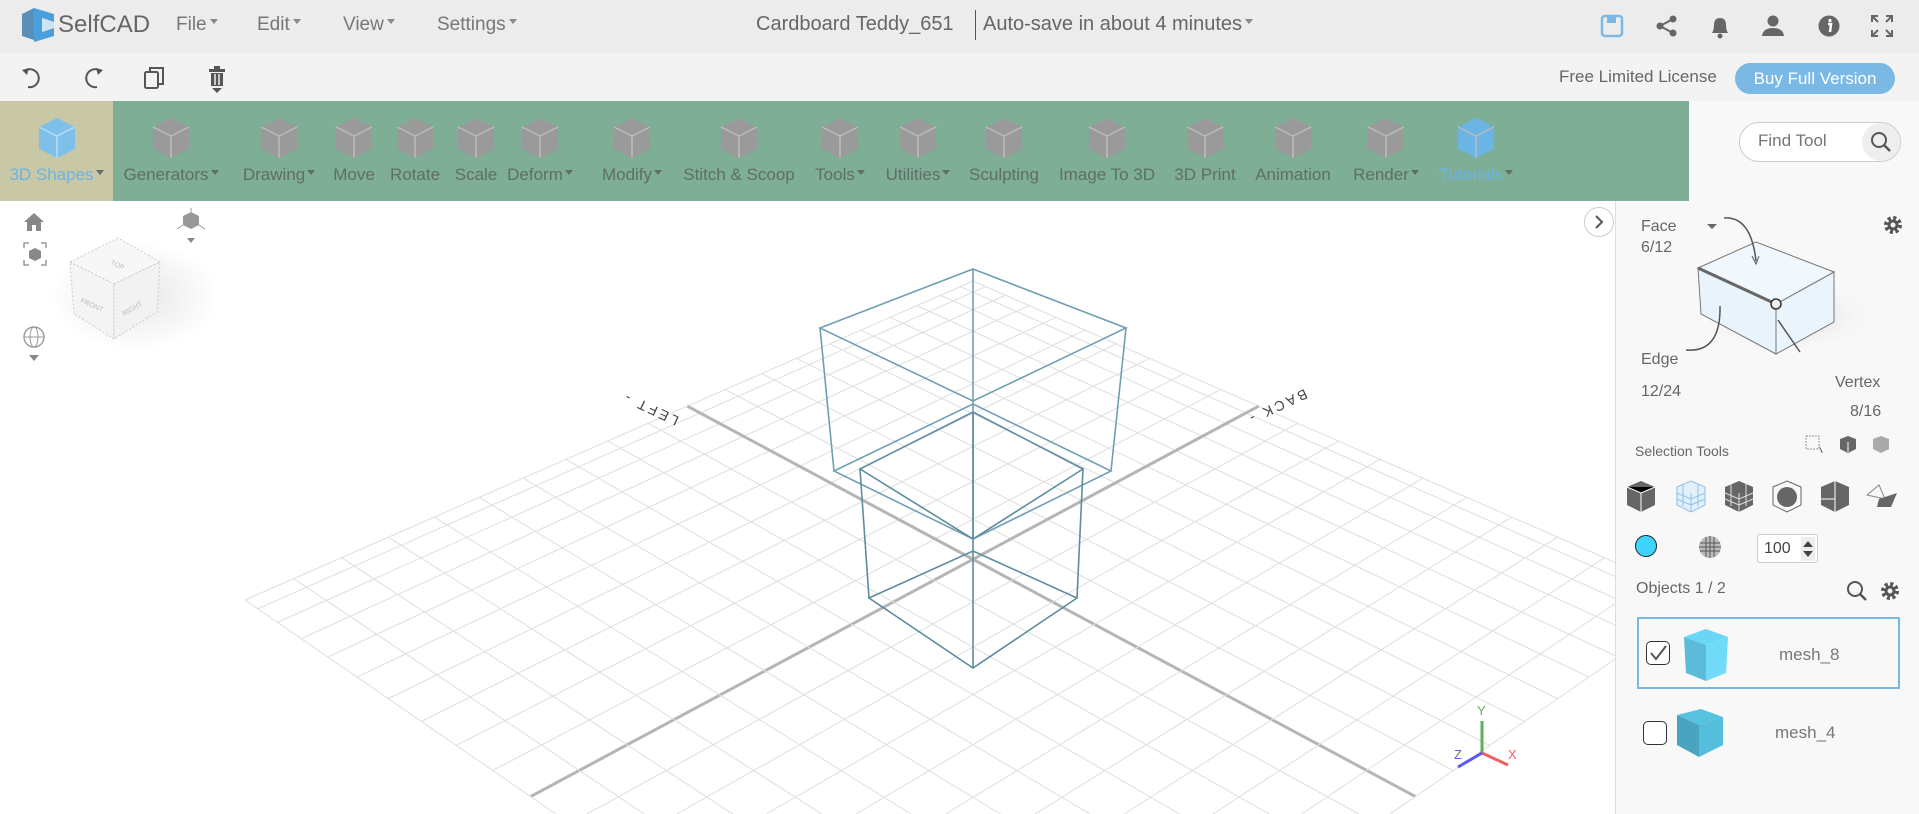 This screenshot has height=814, width=1919. I want to click on tool-label: 3D Shapes, so click(56, 175).